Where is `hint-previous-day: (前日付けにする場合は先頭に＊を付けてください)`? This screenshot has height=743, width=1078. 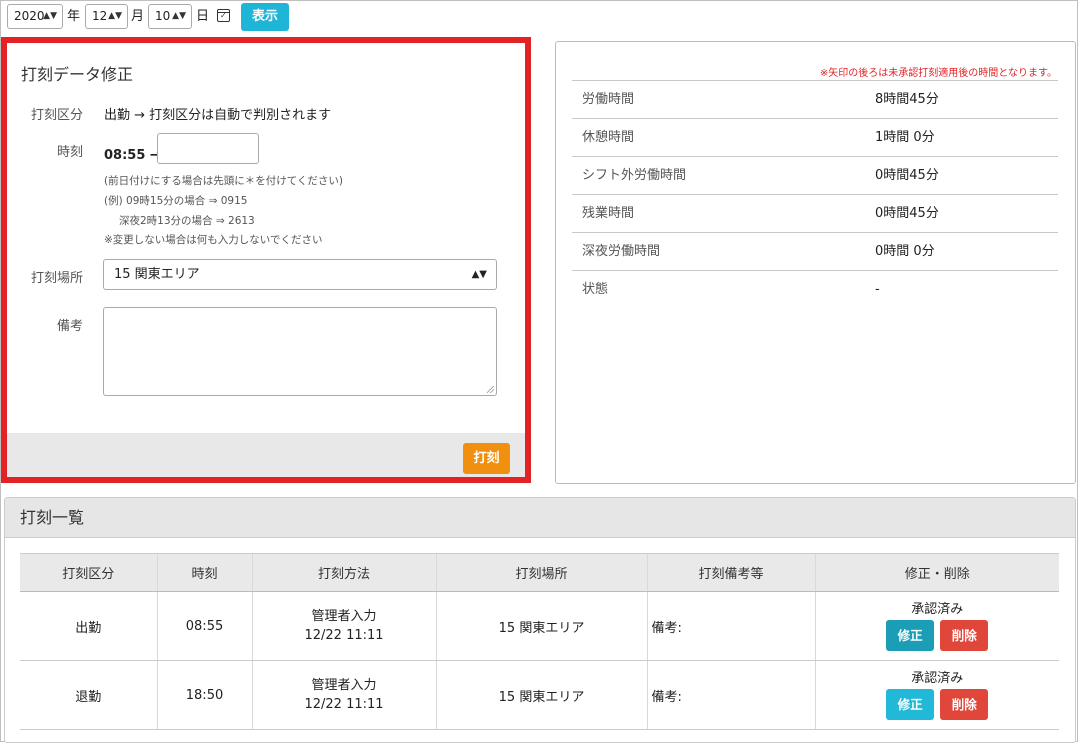 hint-previous-day: (前日付けにする場合は先頭に＊を付けてください) is located at coordinates (223, 181).